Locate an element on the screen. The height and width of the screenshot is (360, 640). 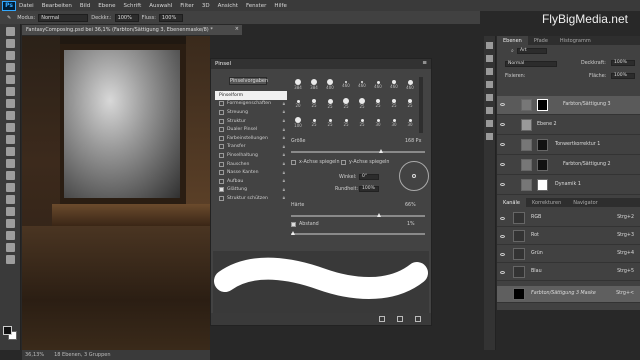
shape-tool-icon is located at coordinates (10, 235).